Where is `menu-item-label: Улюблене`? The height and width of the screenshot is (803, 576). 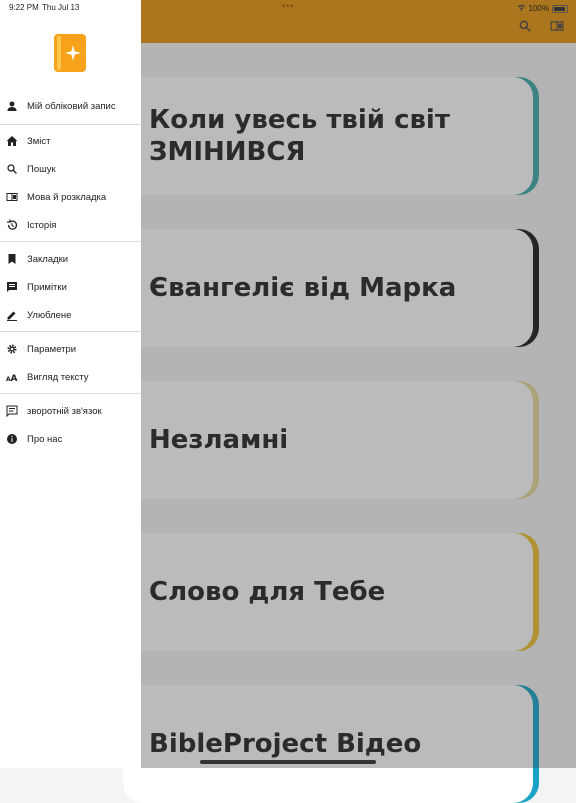
menu-item-label: Улюблене is located at coordinates (49, 315).